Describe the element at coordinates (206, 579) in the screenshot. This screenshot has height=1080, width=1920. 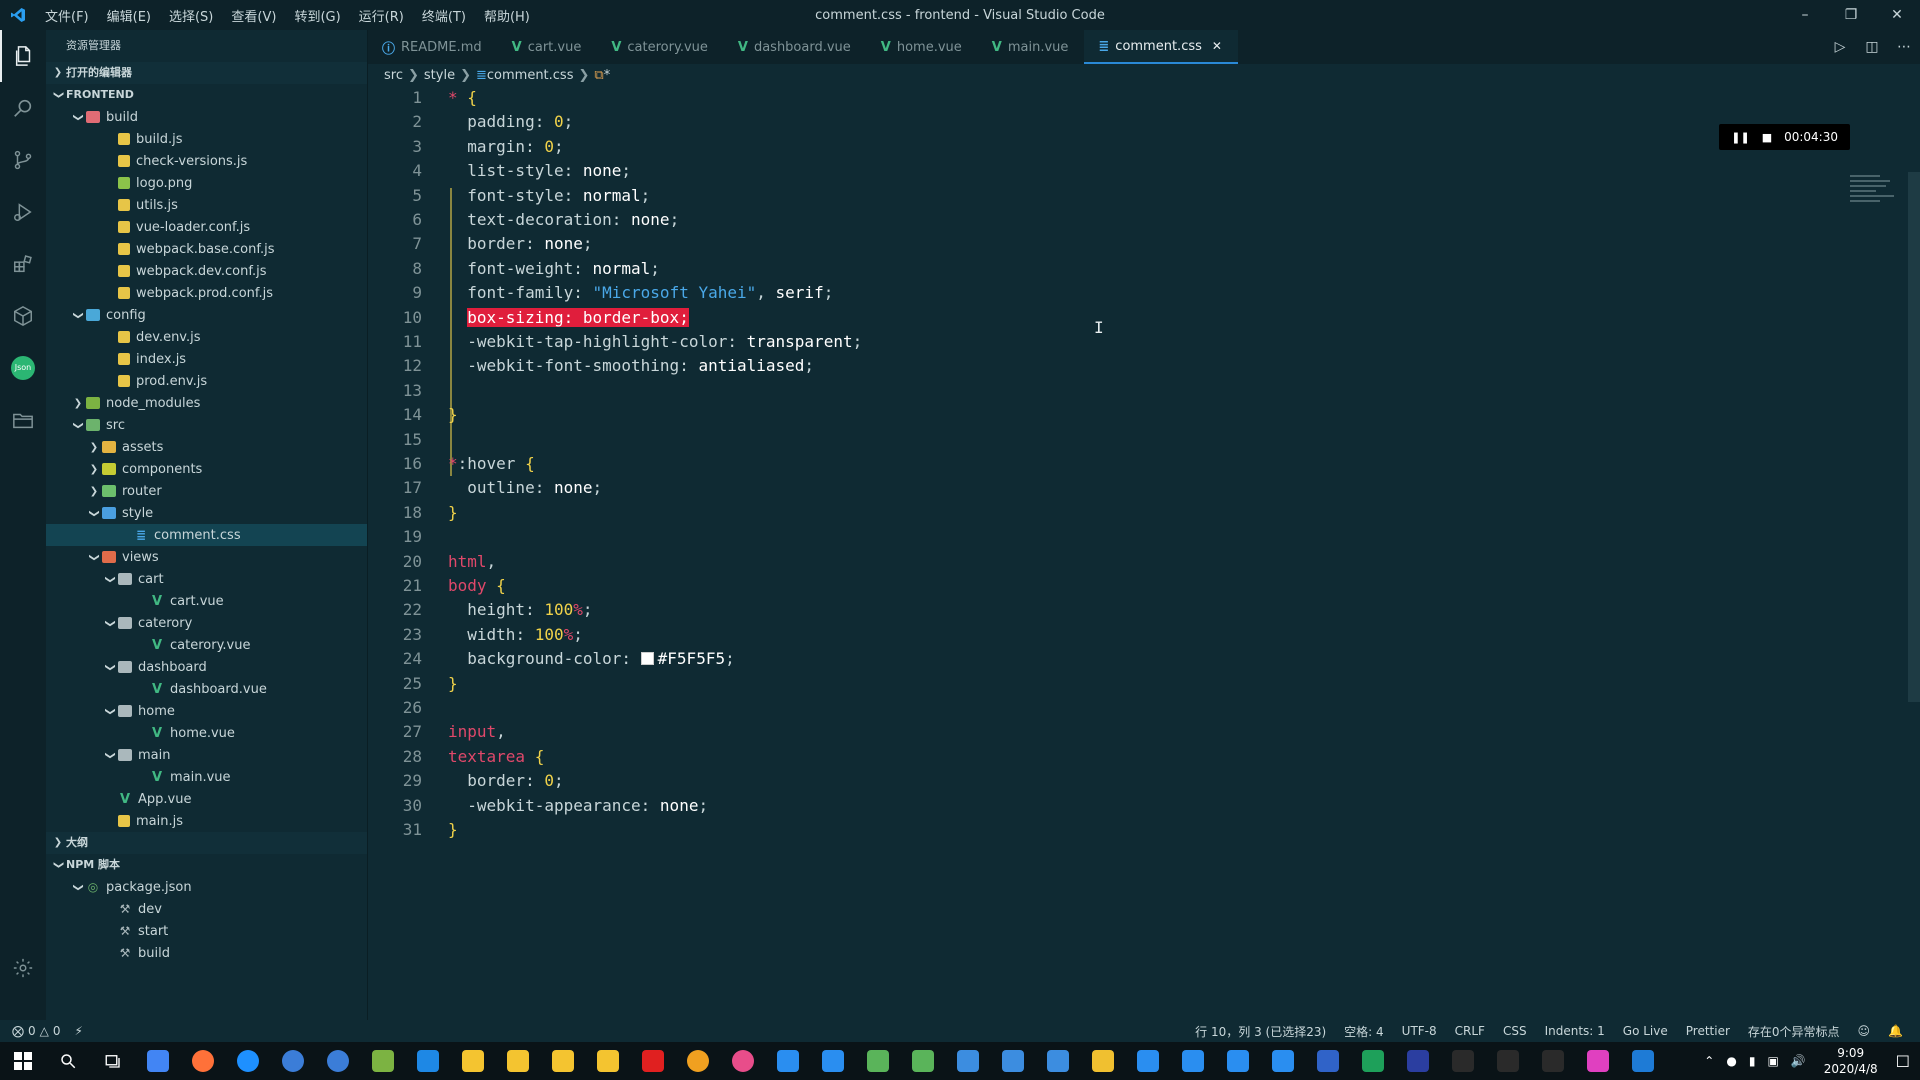
I see `tree-folder: ❯ cart` at that location.